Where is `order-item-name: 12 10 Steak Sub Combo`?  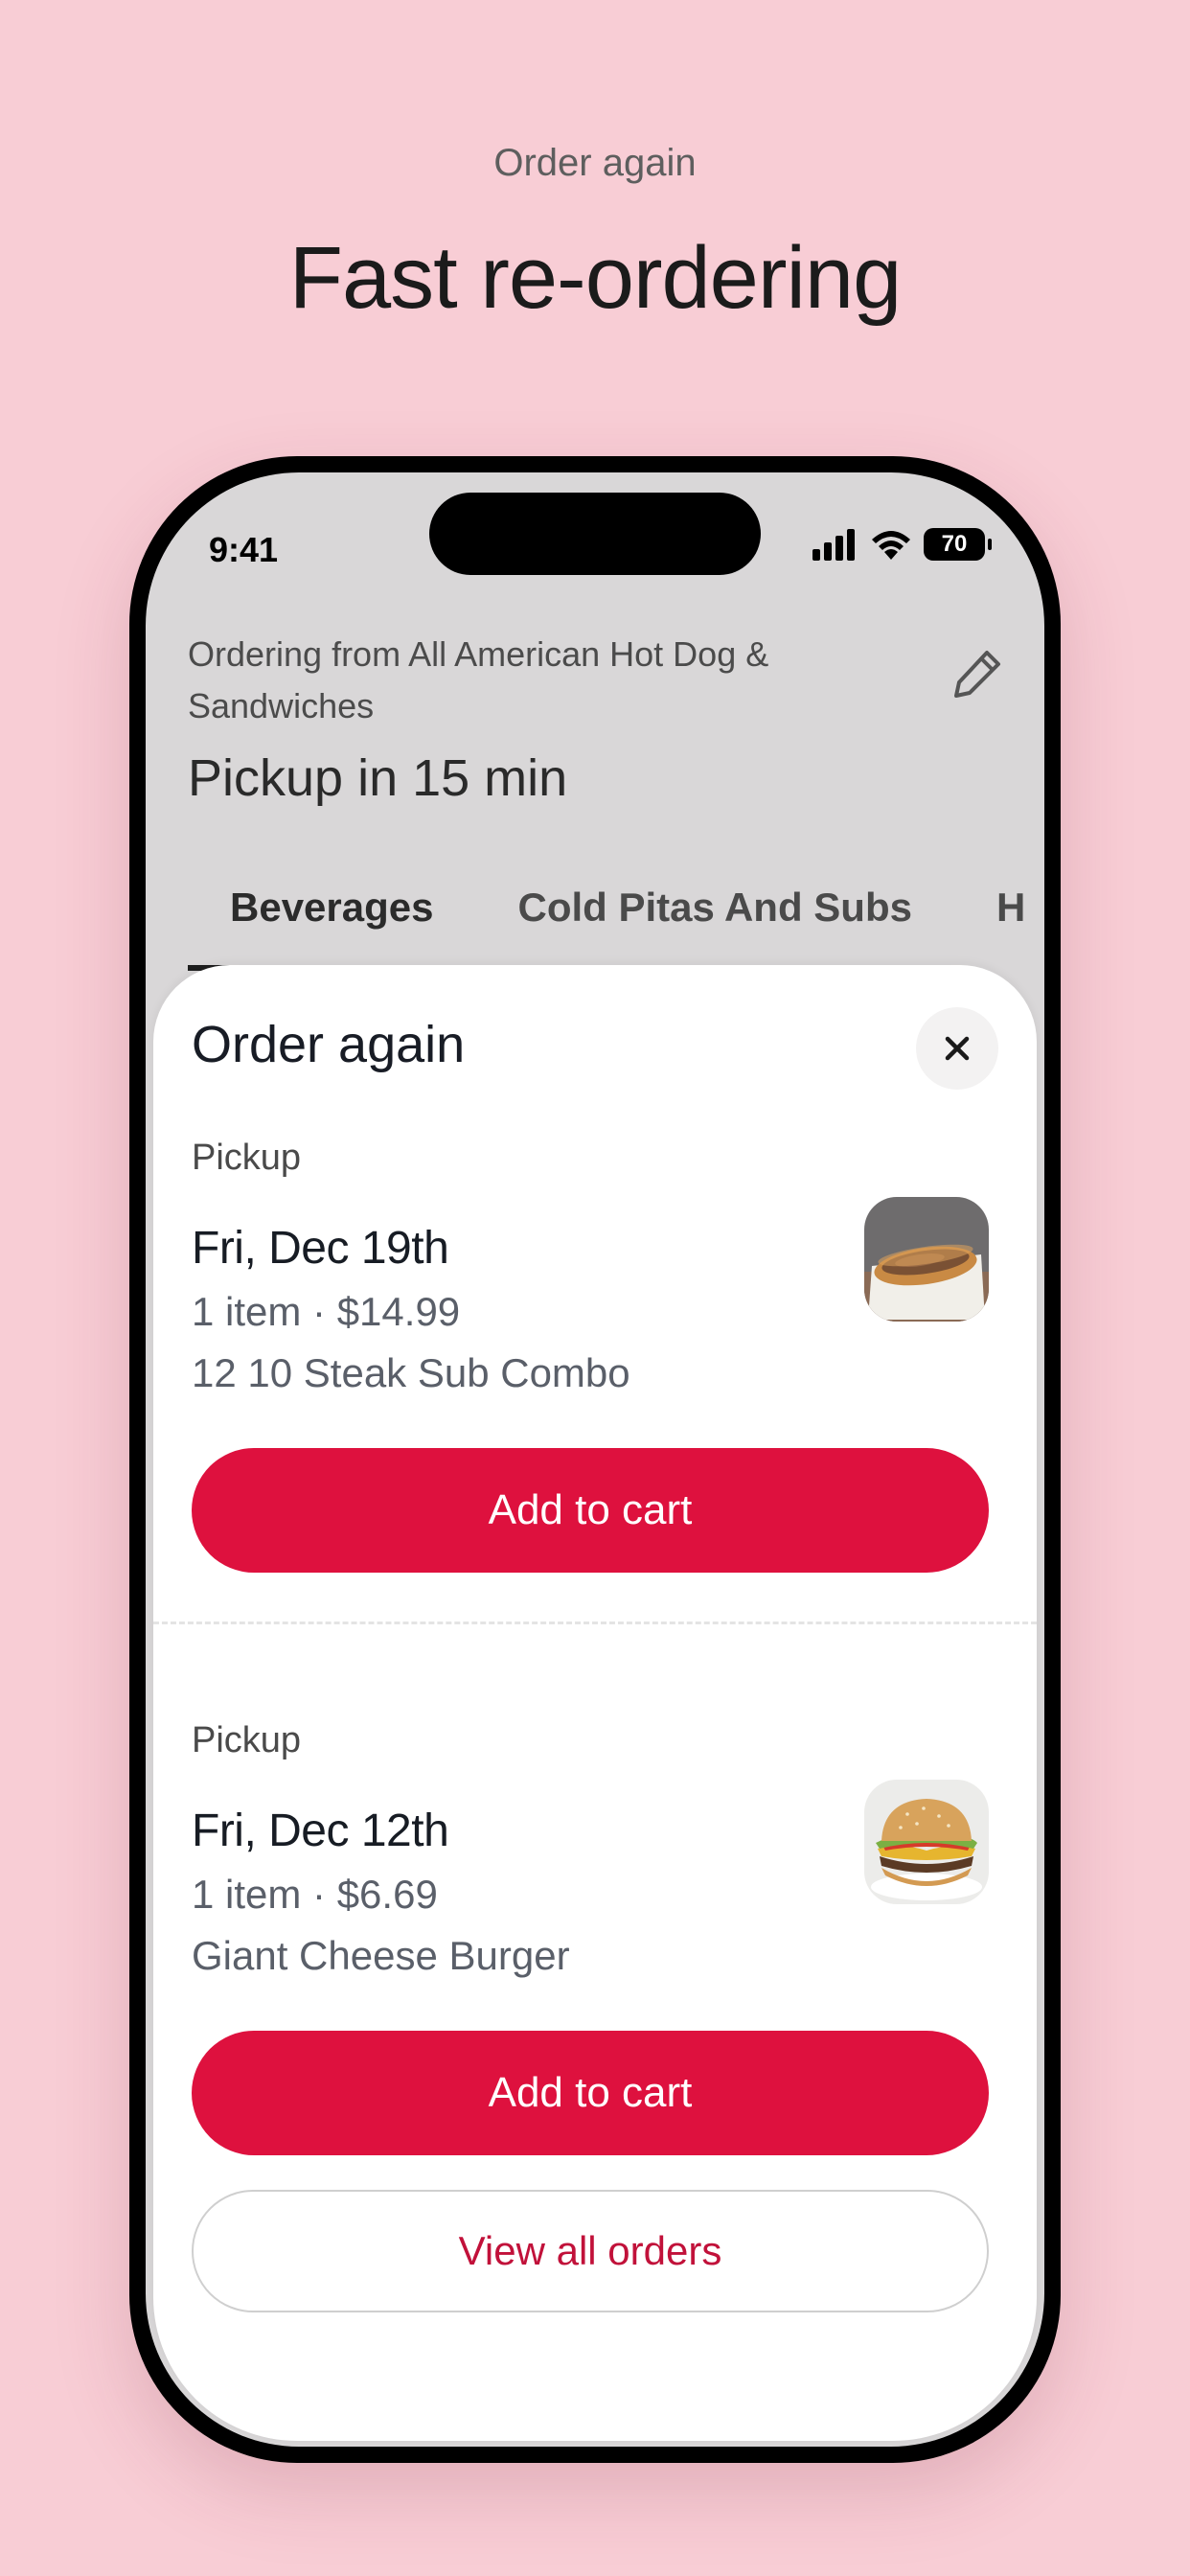
order-item-name: 12 10 Steak Sub Combo is located at coordinates (411, 1372).